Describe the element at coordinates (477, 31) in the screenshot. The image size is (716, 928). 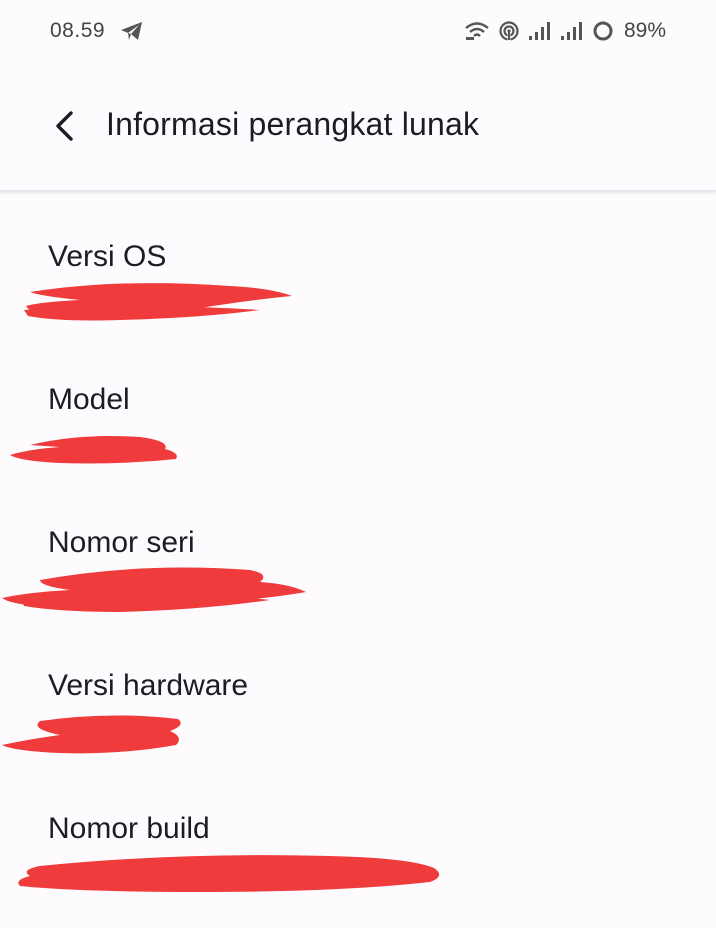
I see `wifi-calling-icon` at that location.